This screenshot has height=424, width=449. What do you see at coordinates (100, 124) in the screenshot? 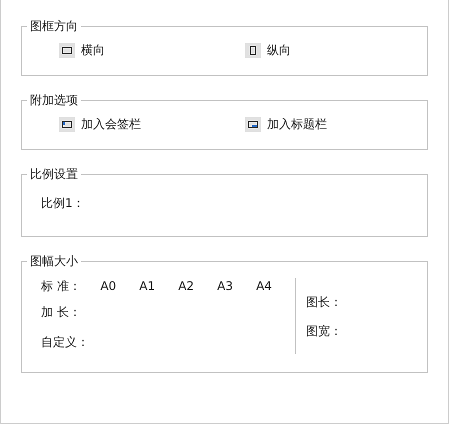
I see `option-button: 加入会签栏` at bounding box center [100, 124].